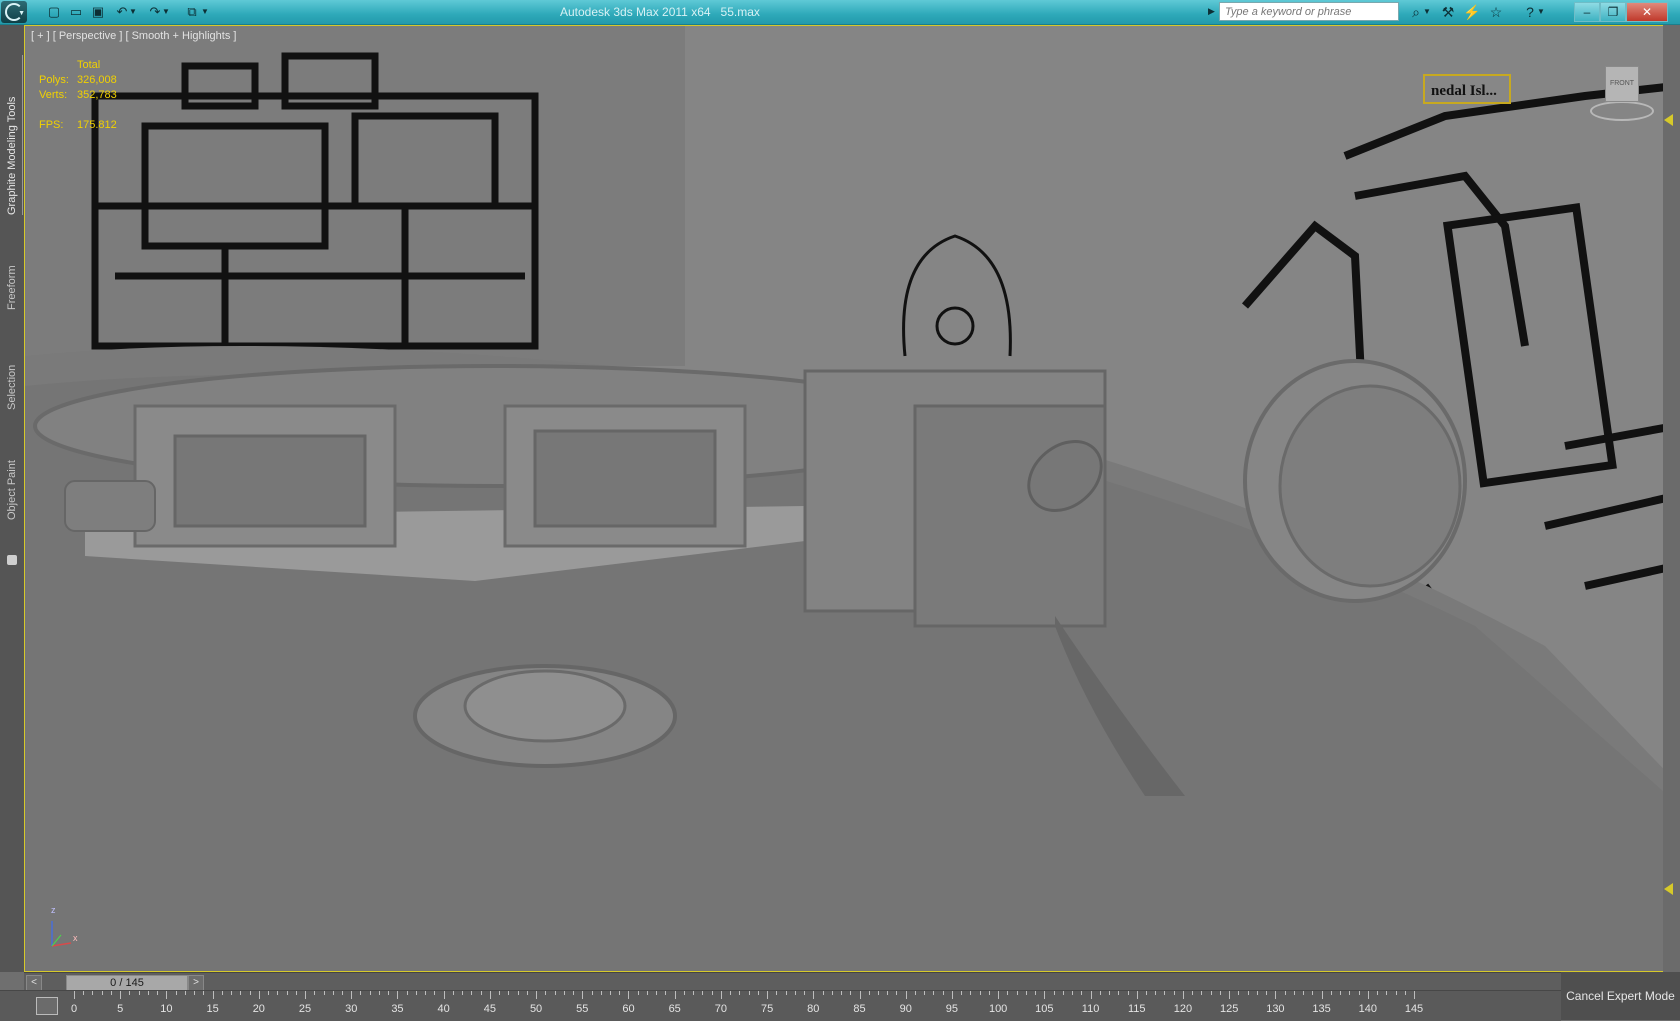  I want to click on tab-object-paint: Object Paint, so click(14, 472).